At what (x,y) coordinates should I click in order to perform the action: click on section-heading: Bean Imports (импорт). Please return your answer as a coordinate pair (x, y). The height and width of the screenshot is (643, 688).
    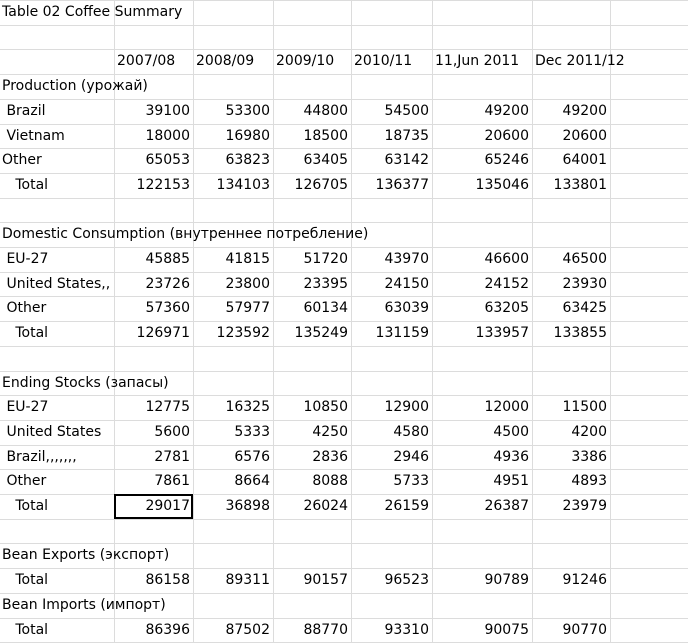
    Looking at the image, I should click on (84, 605).